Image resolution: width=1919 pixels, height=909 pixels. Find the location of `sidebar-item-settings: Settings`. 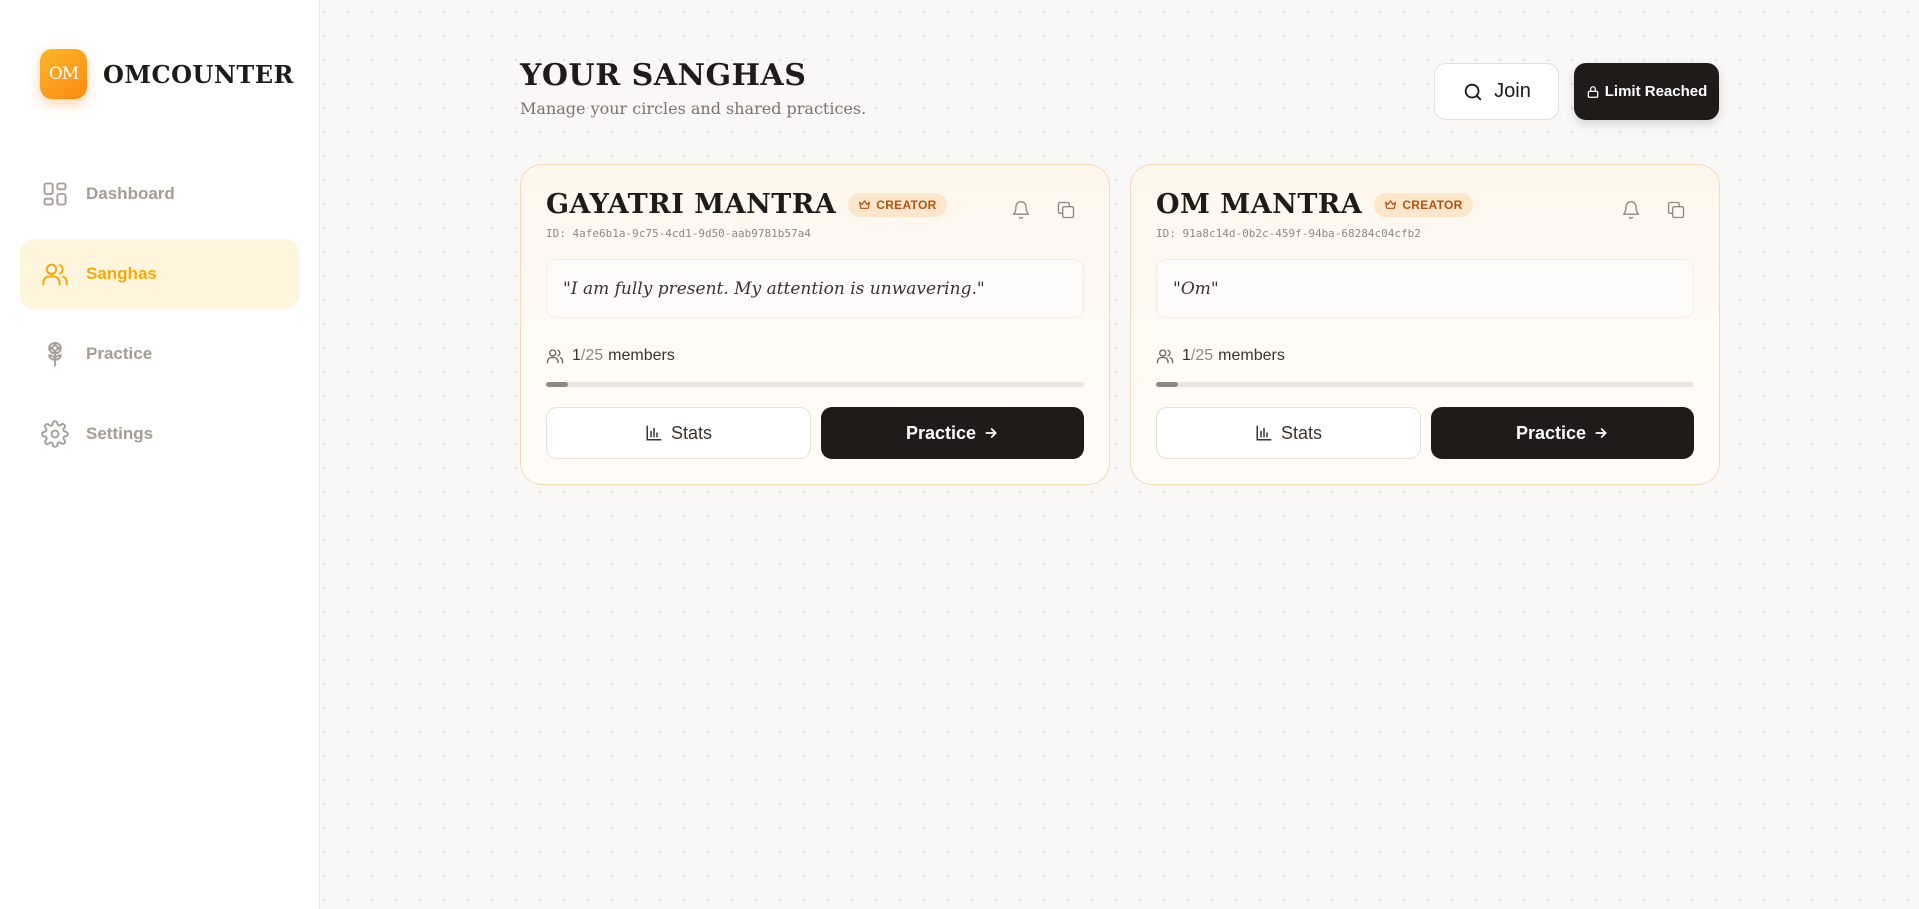

sidebar-item-settings: Settings is located at coordinates (159, 434).